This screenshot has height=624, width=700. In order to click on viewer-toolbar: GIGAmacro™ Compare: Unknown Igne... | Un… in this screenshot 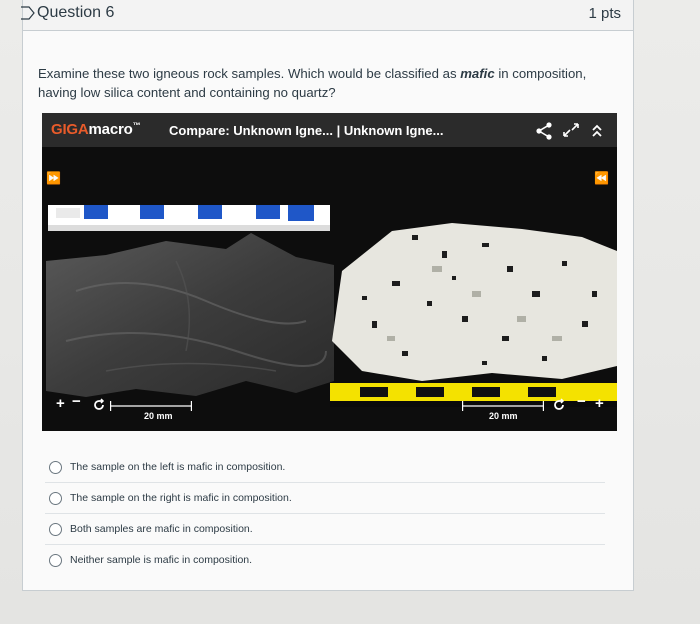, I will do `click(329, 130)`.